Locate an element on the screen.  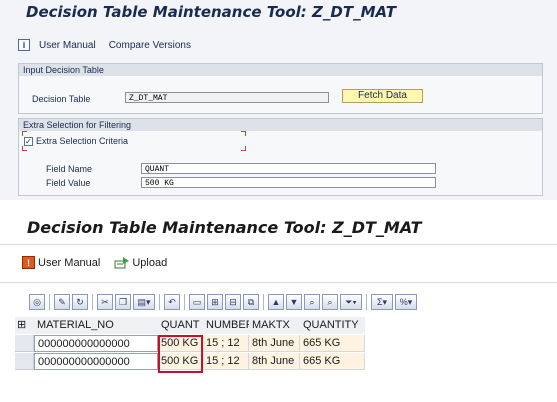
checkbox-label: Extra Selection Criteria is located at coordinates (82, 141).